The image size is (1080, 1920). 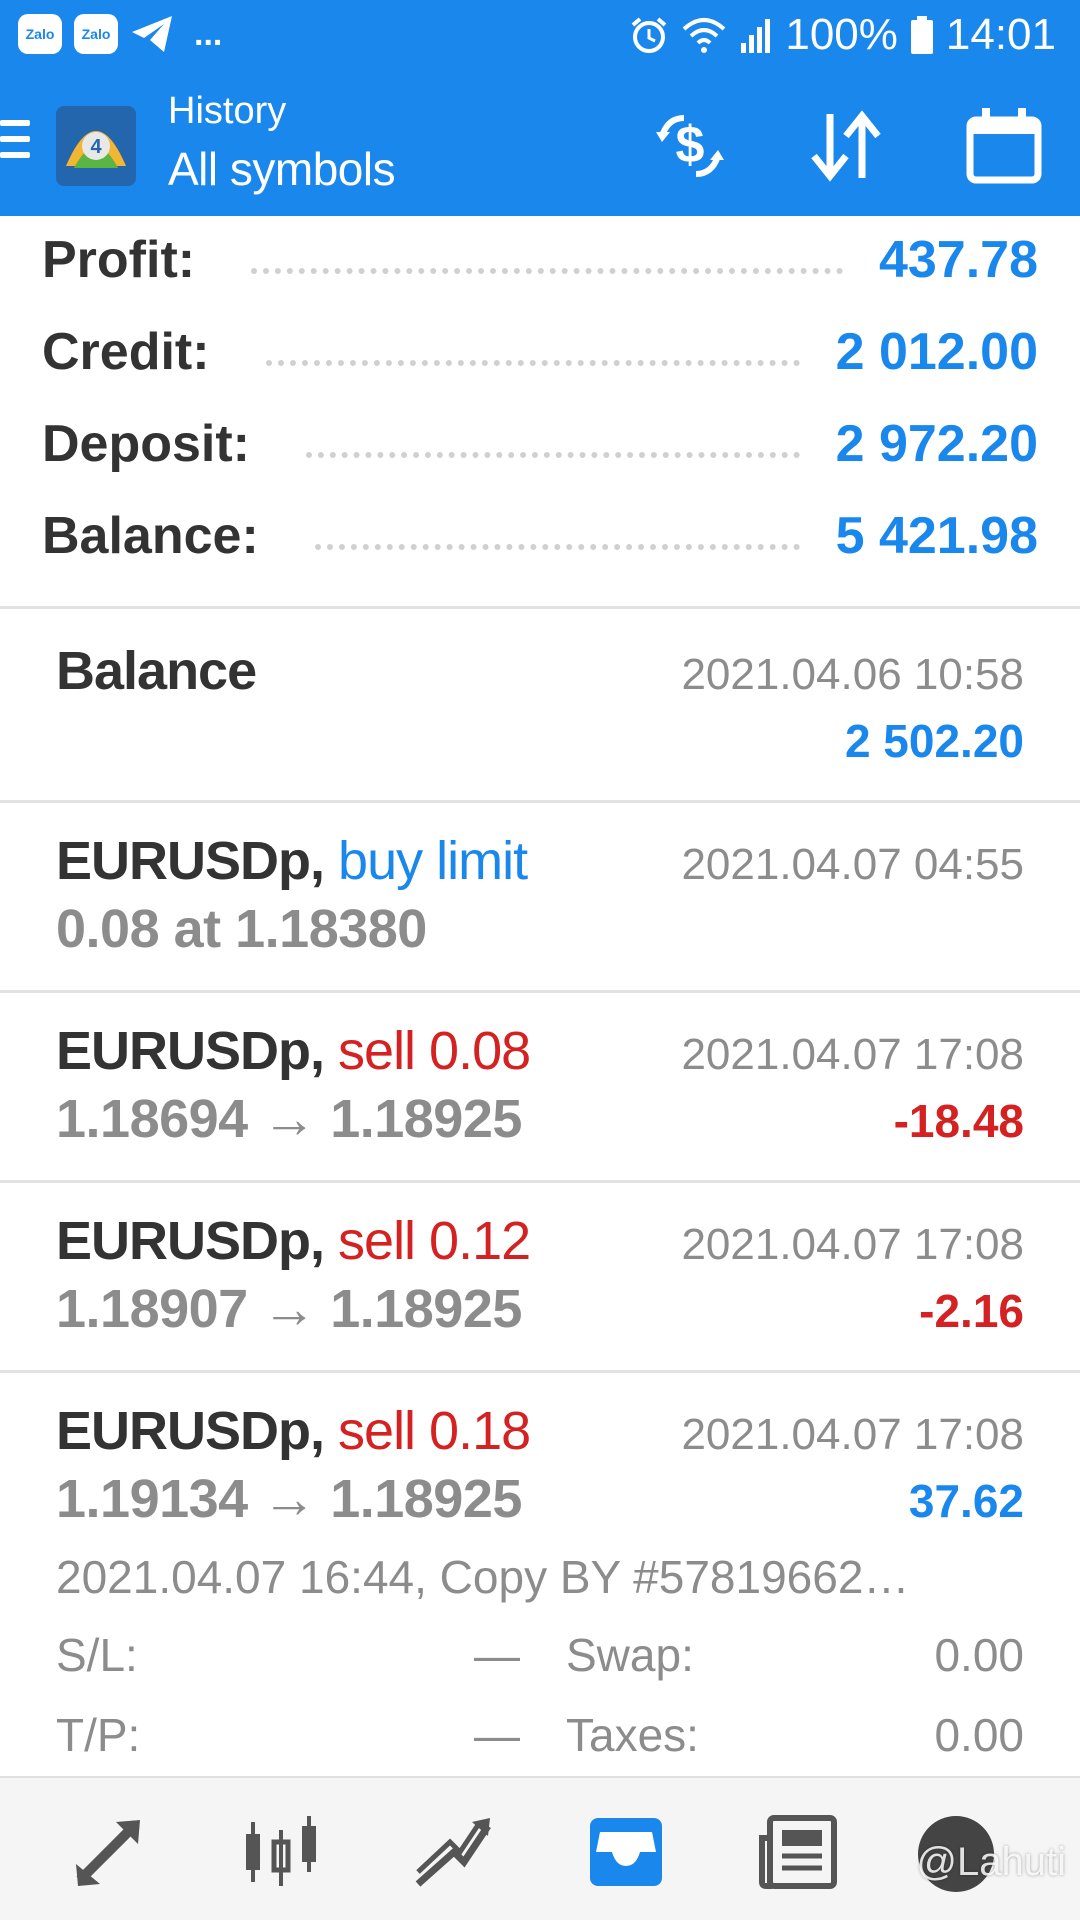 What do you see at coordinates (704, 35) in the screenshot?
I see `wifi-icon` at bounding box center [704, 35].